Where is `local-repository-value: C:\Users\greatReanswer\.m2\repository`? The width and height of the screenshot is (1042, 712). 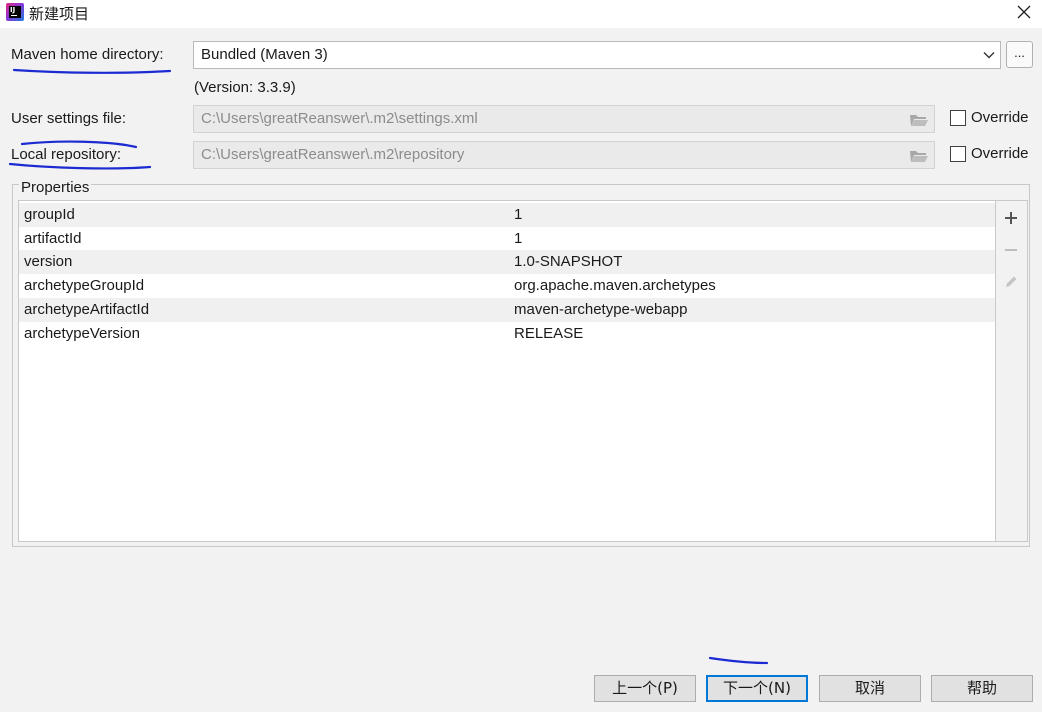
local-repository-value: C:\Users\greatReanswer\.m2\repository is located at coordinates (333, 154).